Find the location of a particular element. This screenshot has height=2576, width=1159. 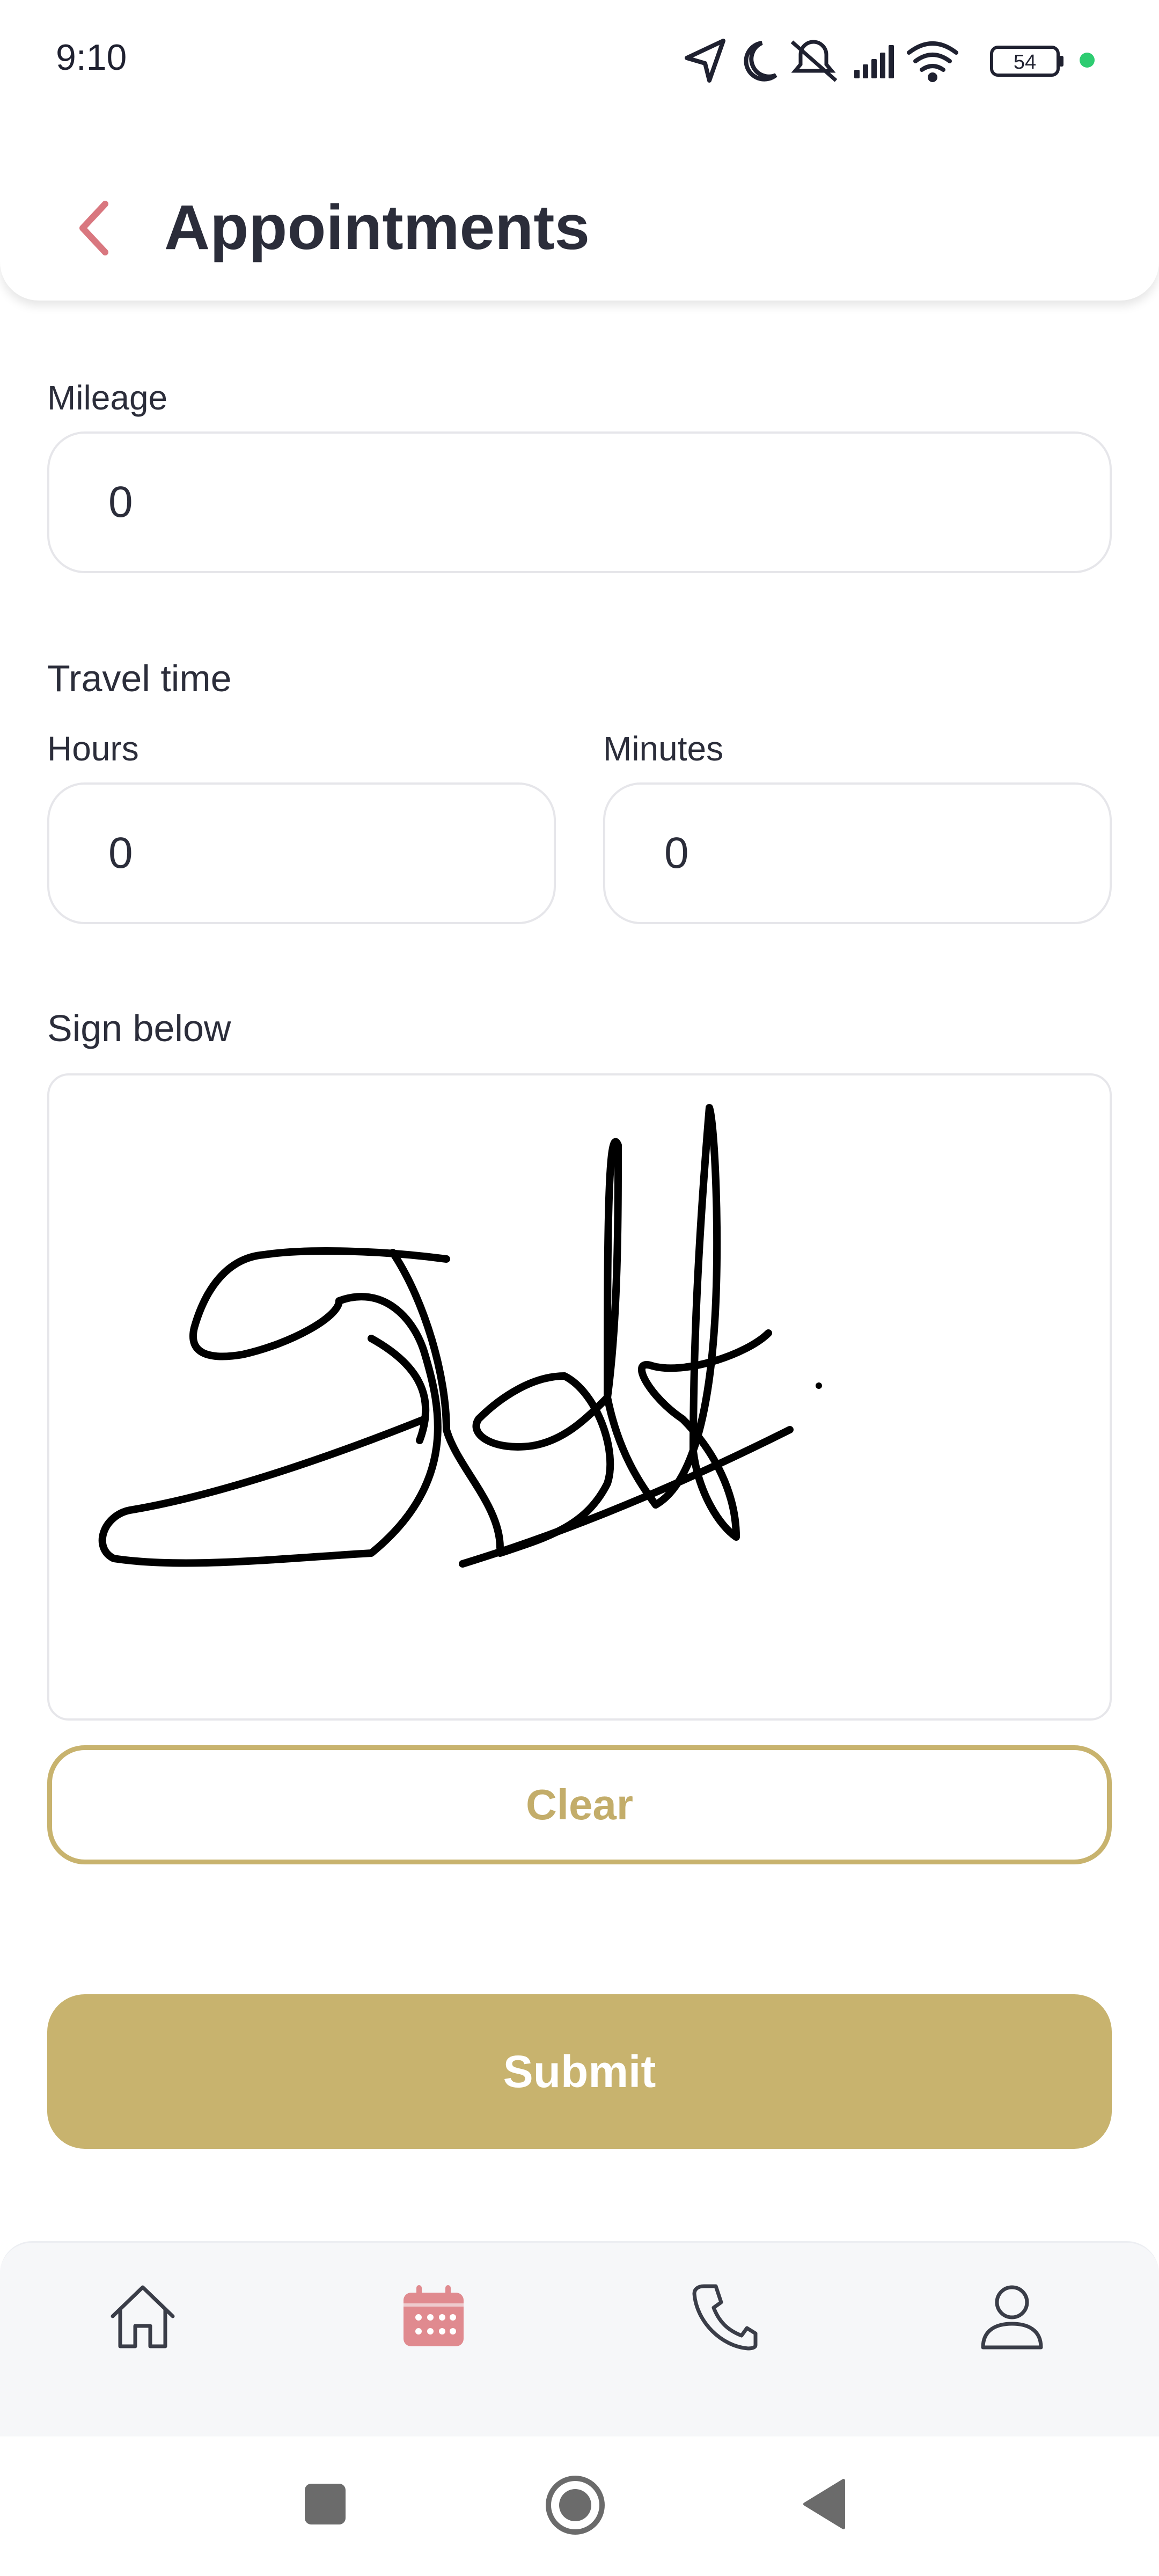

svg-text: 54 is located at coordinates (1025, 62).